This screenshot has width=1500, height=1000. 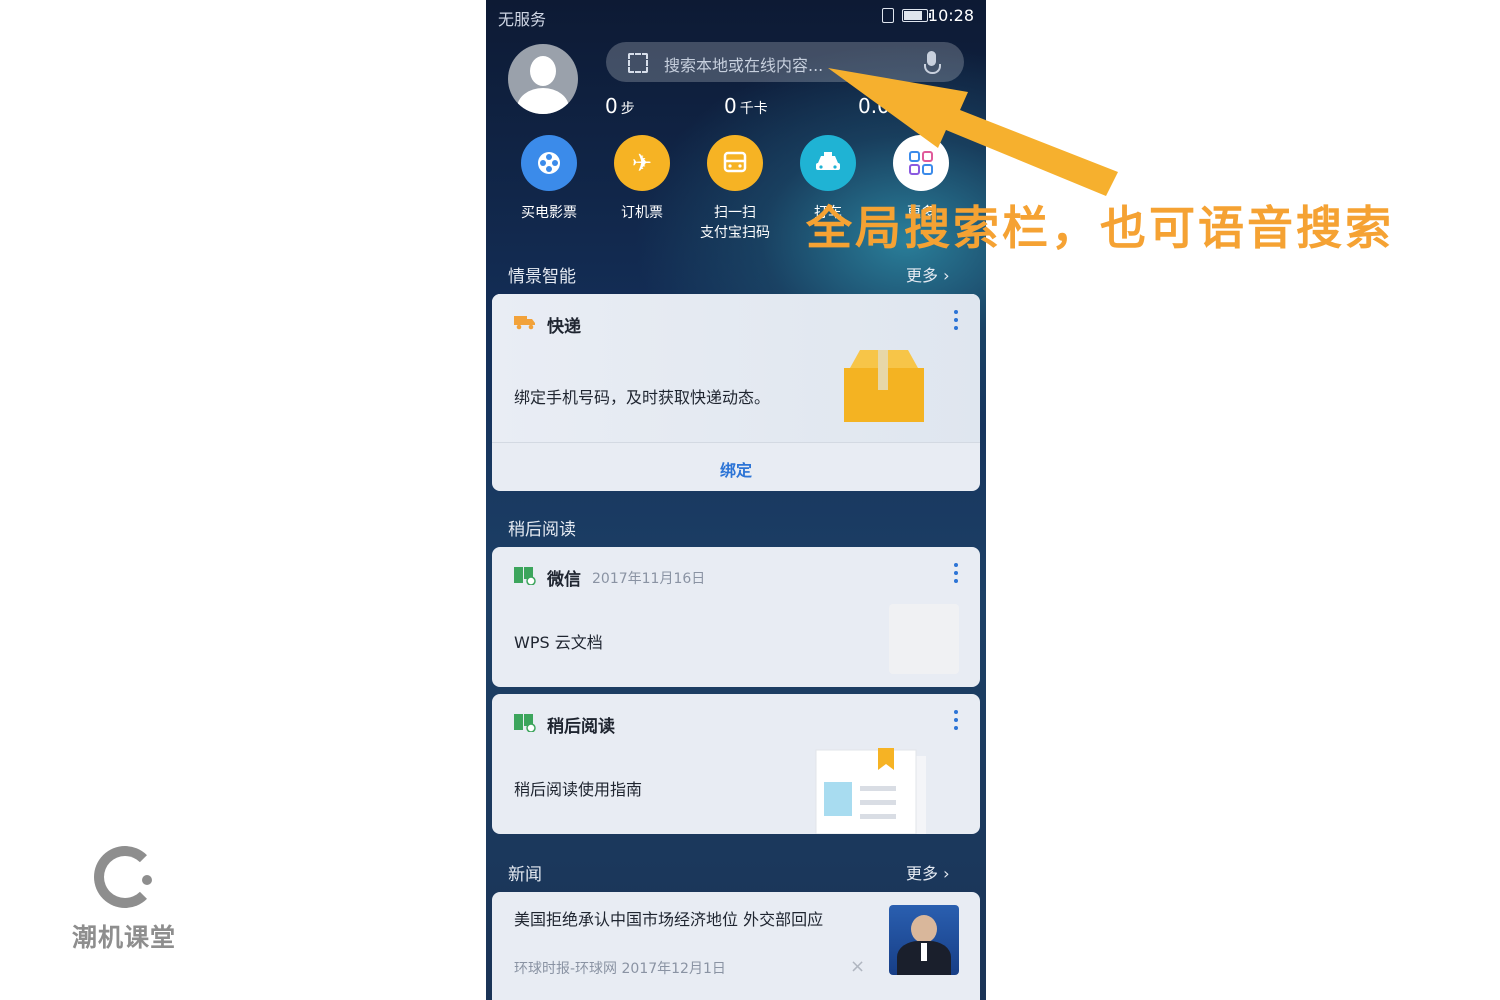 What do you see at coordinates (973, 132) in the screenshot?
I see `annotation-arrow-icon` at bounding box center [973, 132].